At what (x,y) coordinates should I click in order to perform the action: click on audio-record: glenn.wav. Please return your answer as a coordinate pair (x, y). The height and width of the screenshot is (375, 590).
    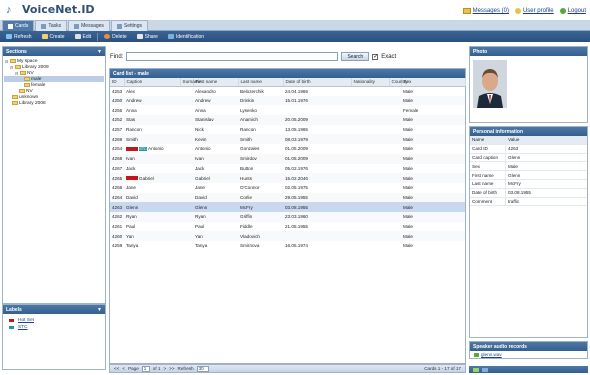
    Looking at the image, I should click on (528, 354).